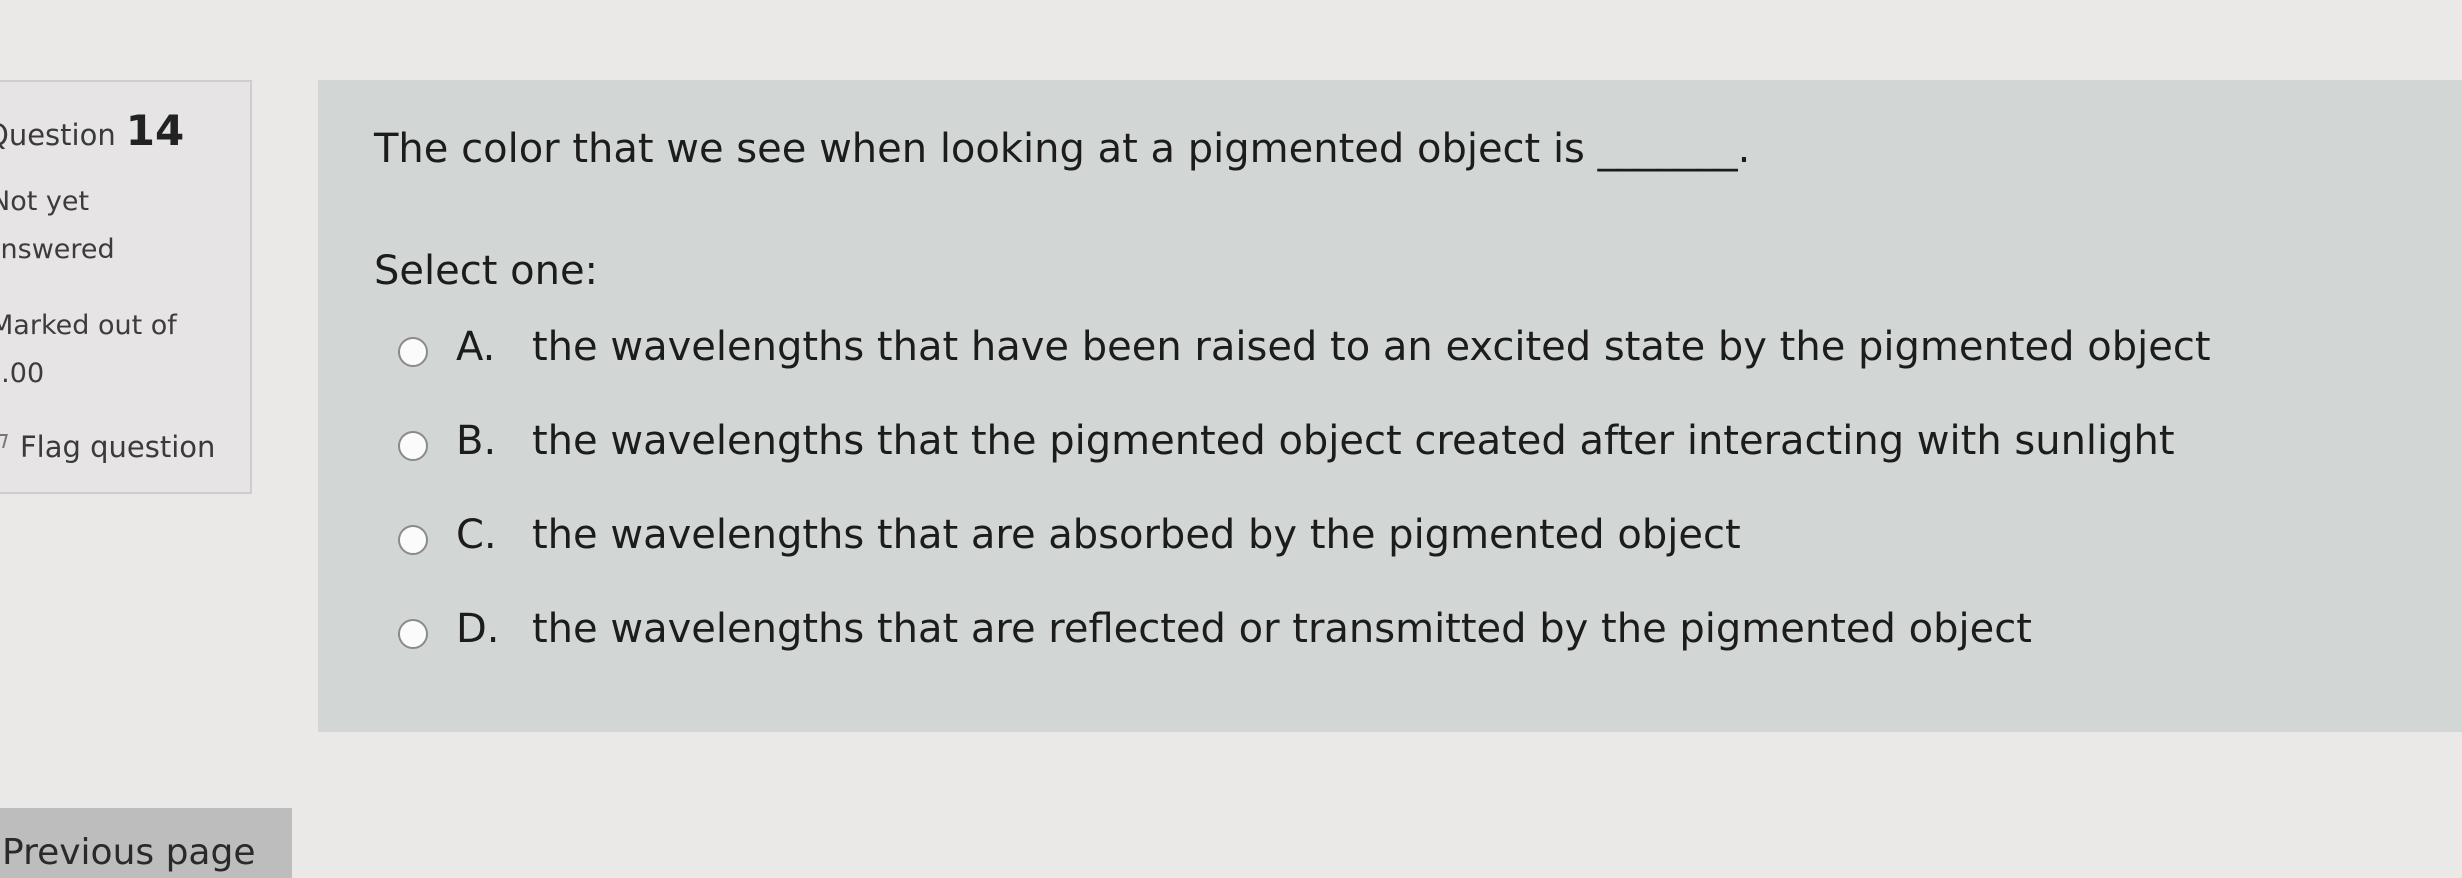  What do you see at coordinates (413, 540) in the screenshot?
I see `option-c-radio` at bounding box center [413, 540].